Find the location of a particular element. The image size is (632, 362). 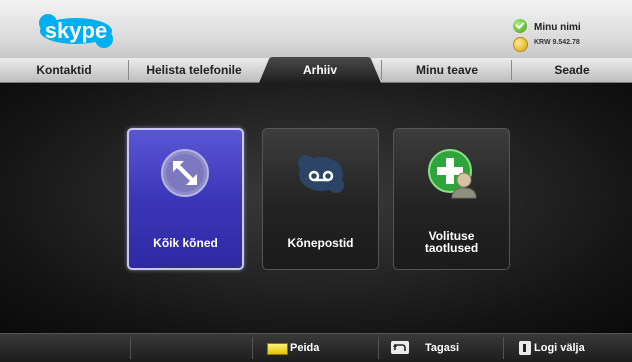

back-icon is located at coordinates (400, 347).